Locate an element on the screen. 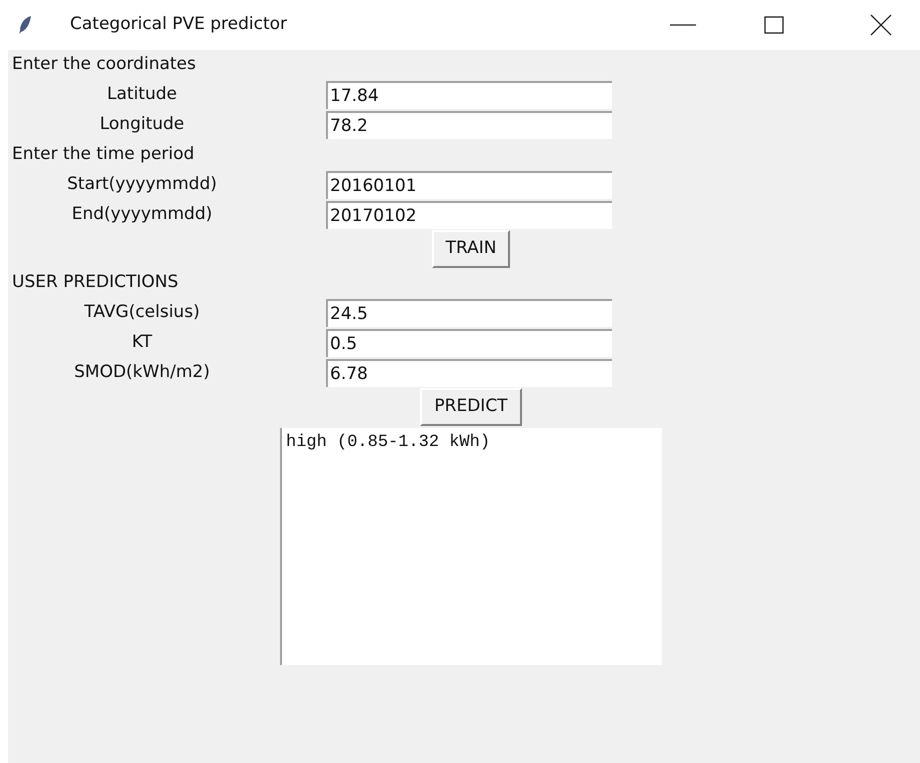 The image size is (920, 763). input-field: 17.84 is located at coordinates (469, 95).